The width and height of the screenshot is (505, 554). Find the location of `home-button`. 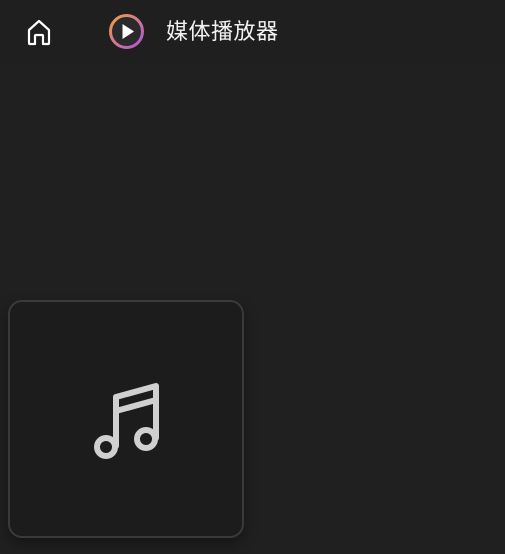

home-button is located at coordinates (39, 32).